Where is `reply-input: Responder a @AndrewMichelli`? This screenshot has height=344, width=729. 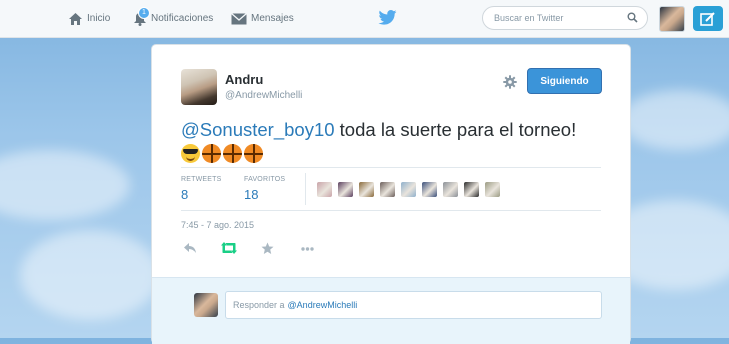
reply-input: Responder a @AndrewMichelli is located at coordinates (413, 305).